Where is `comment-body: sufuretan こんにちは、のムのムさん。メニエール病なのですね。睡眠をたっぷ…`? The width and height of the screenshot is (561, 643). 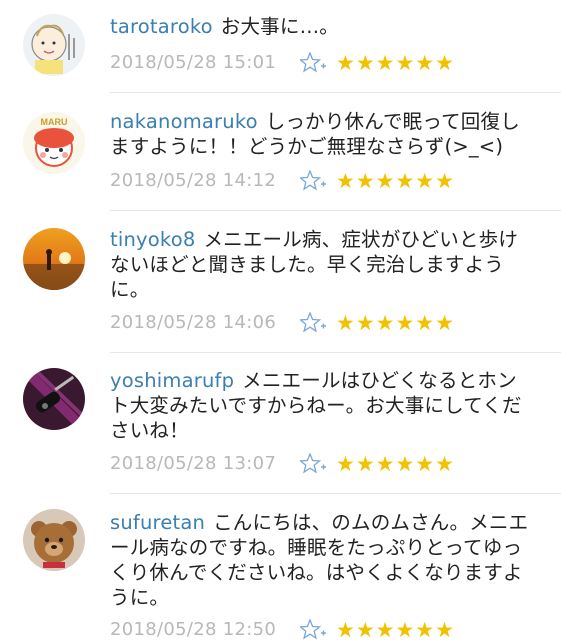
comment-body: sufuretan こんにちは、のムのムさん。メニエール病なのですね。睡眠をたっぷ… is located at coordinates (320, 560).